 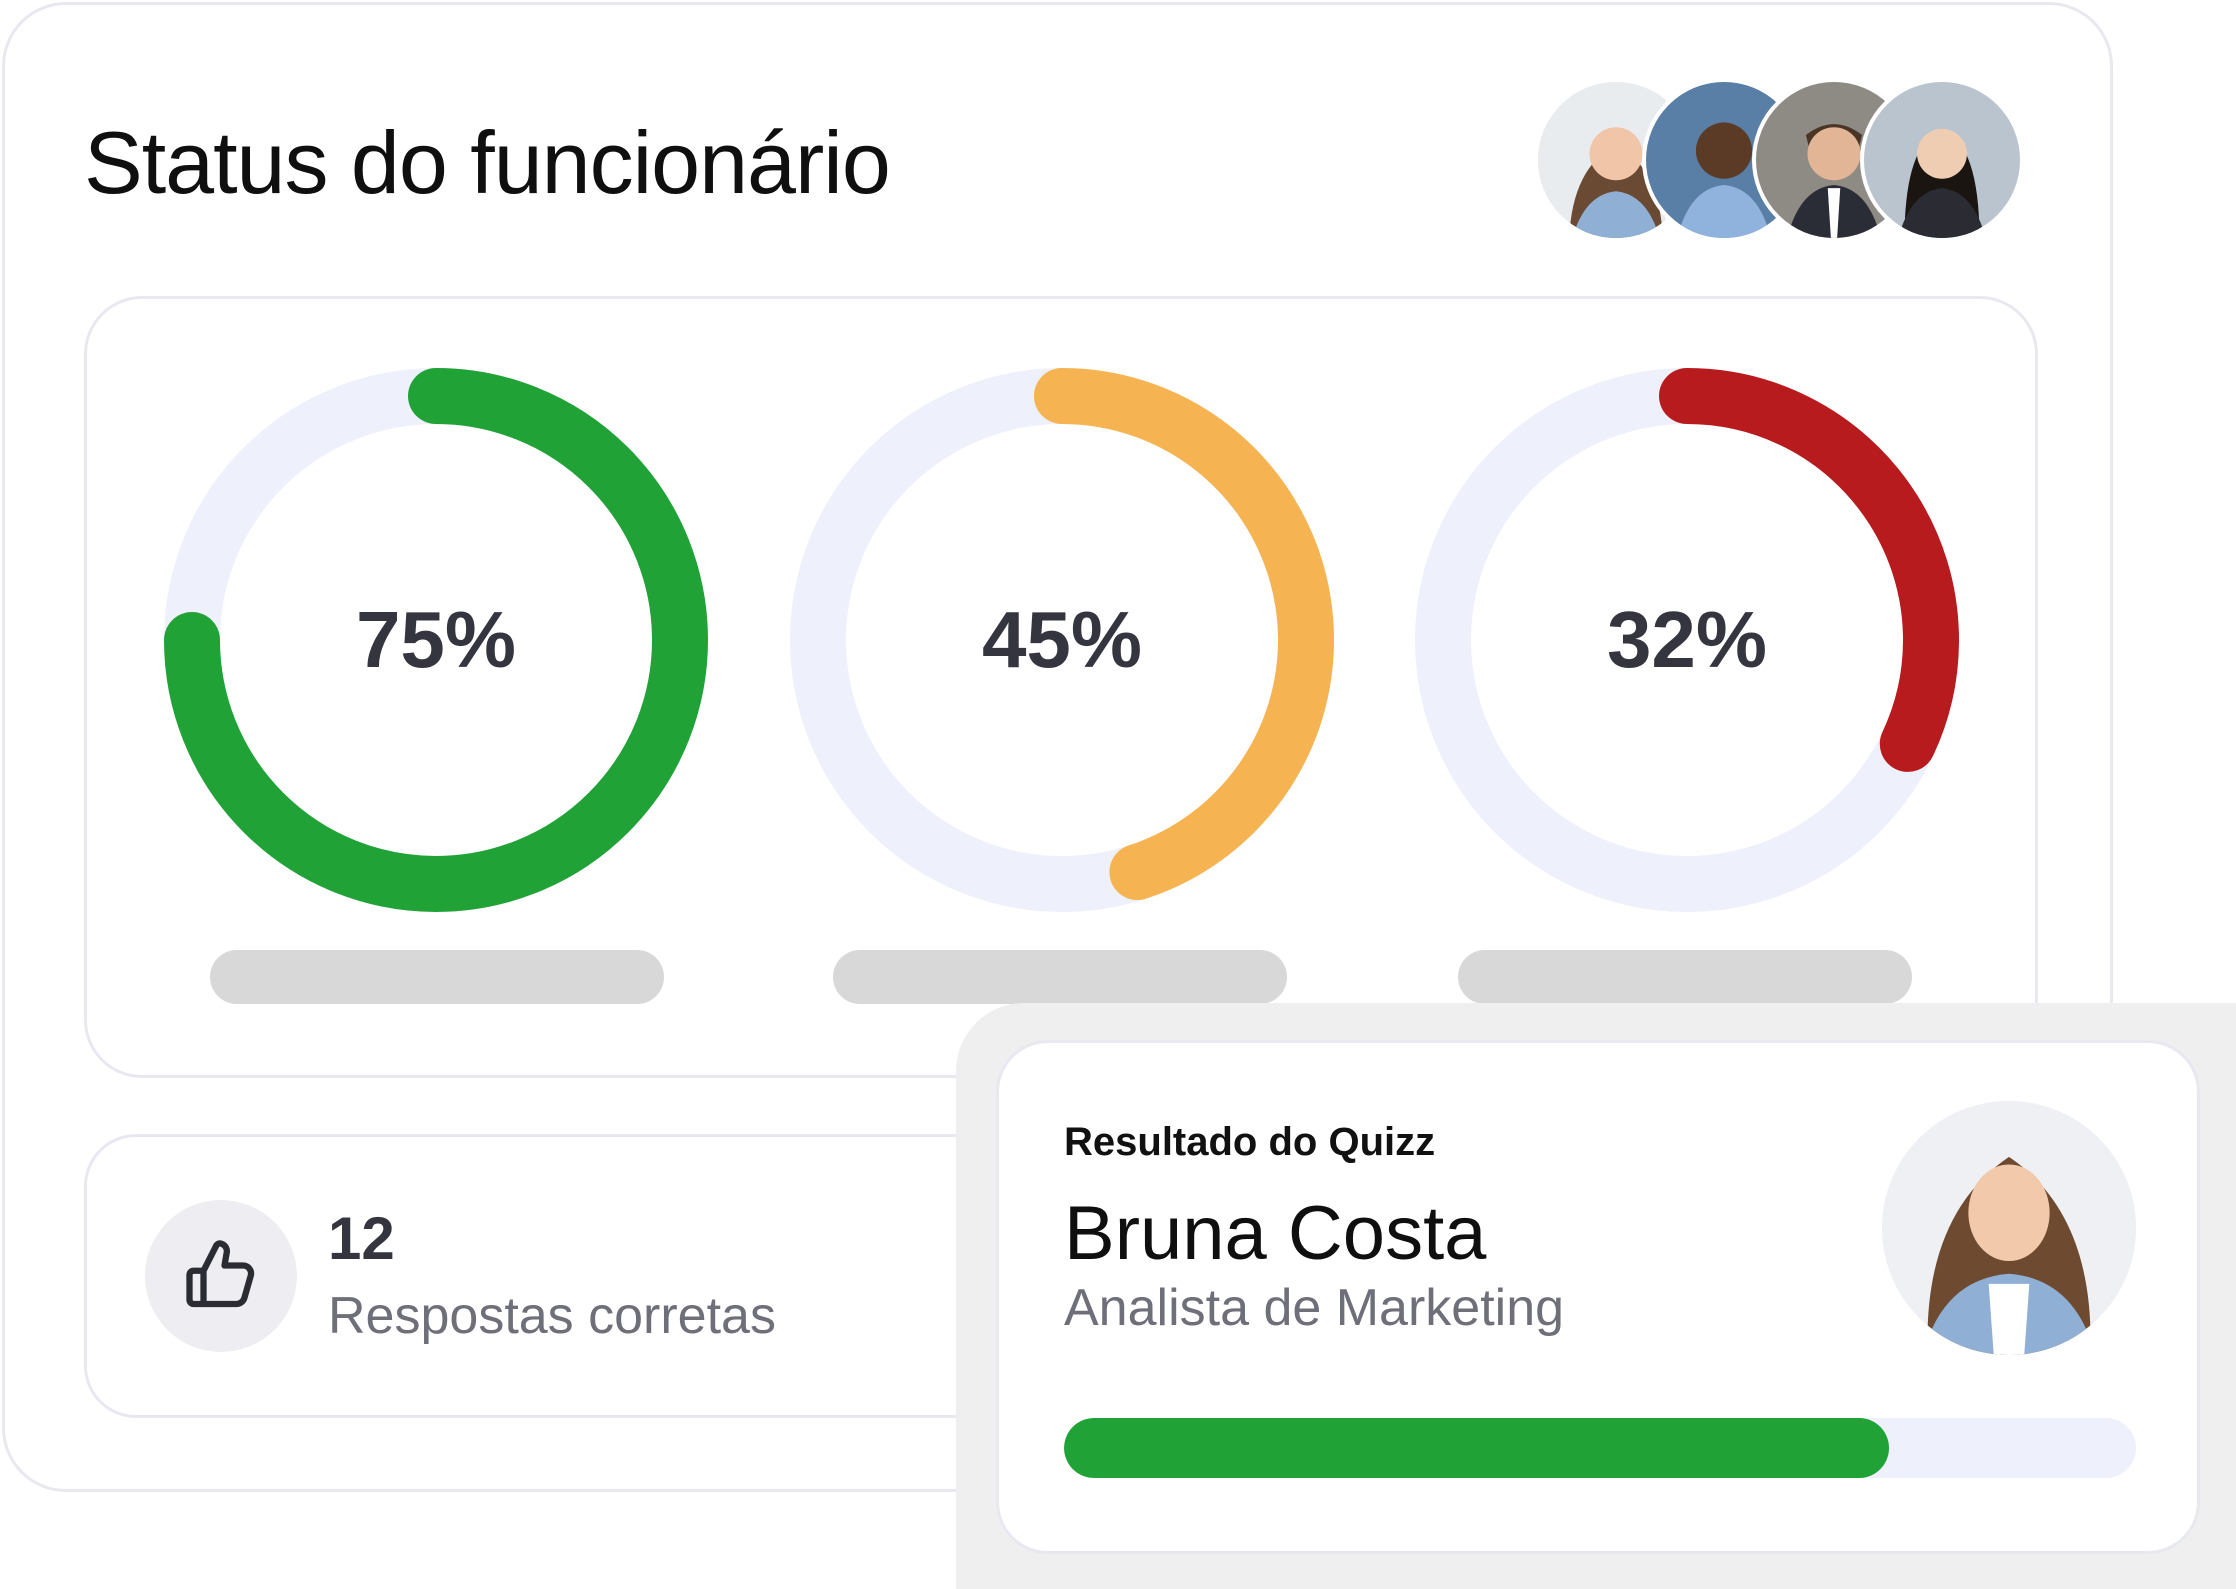 What do you see at coordinates (552, 1316) in the screenshot?
I see `correct-answers-label: Respostas corretas` at bounding box center [552, 1316].